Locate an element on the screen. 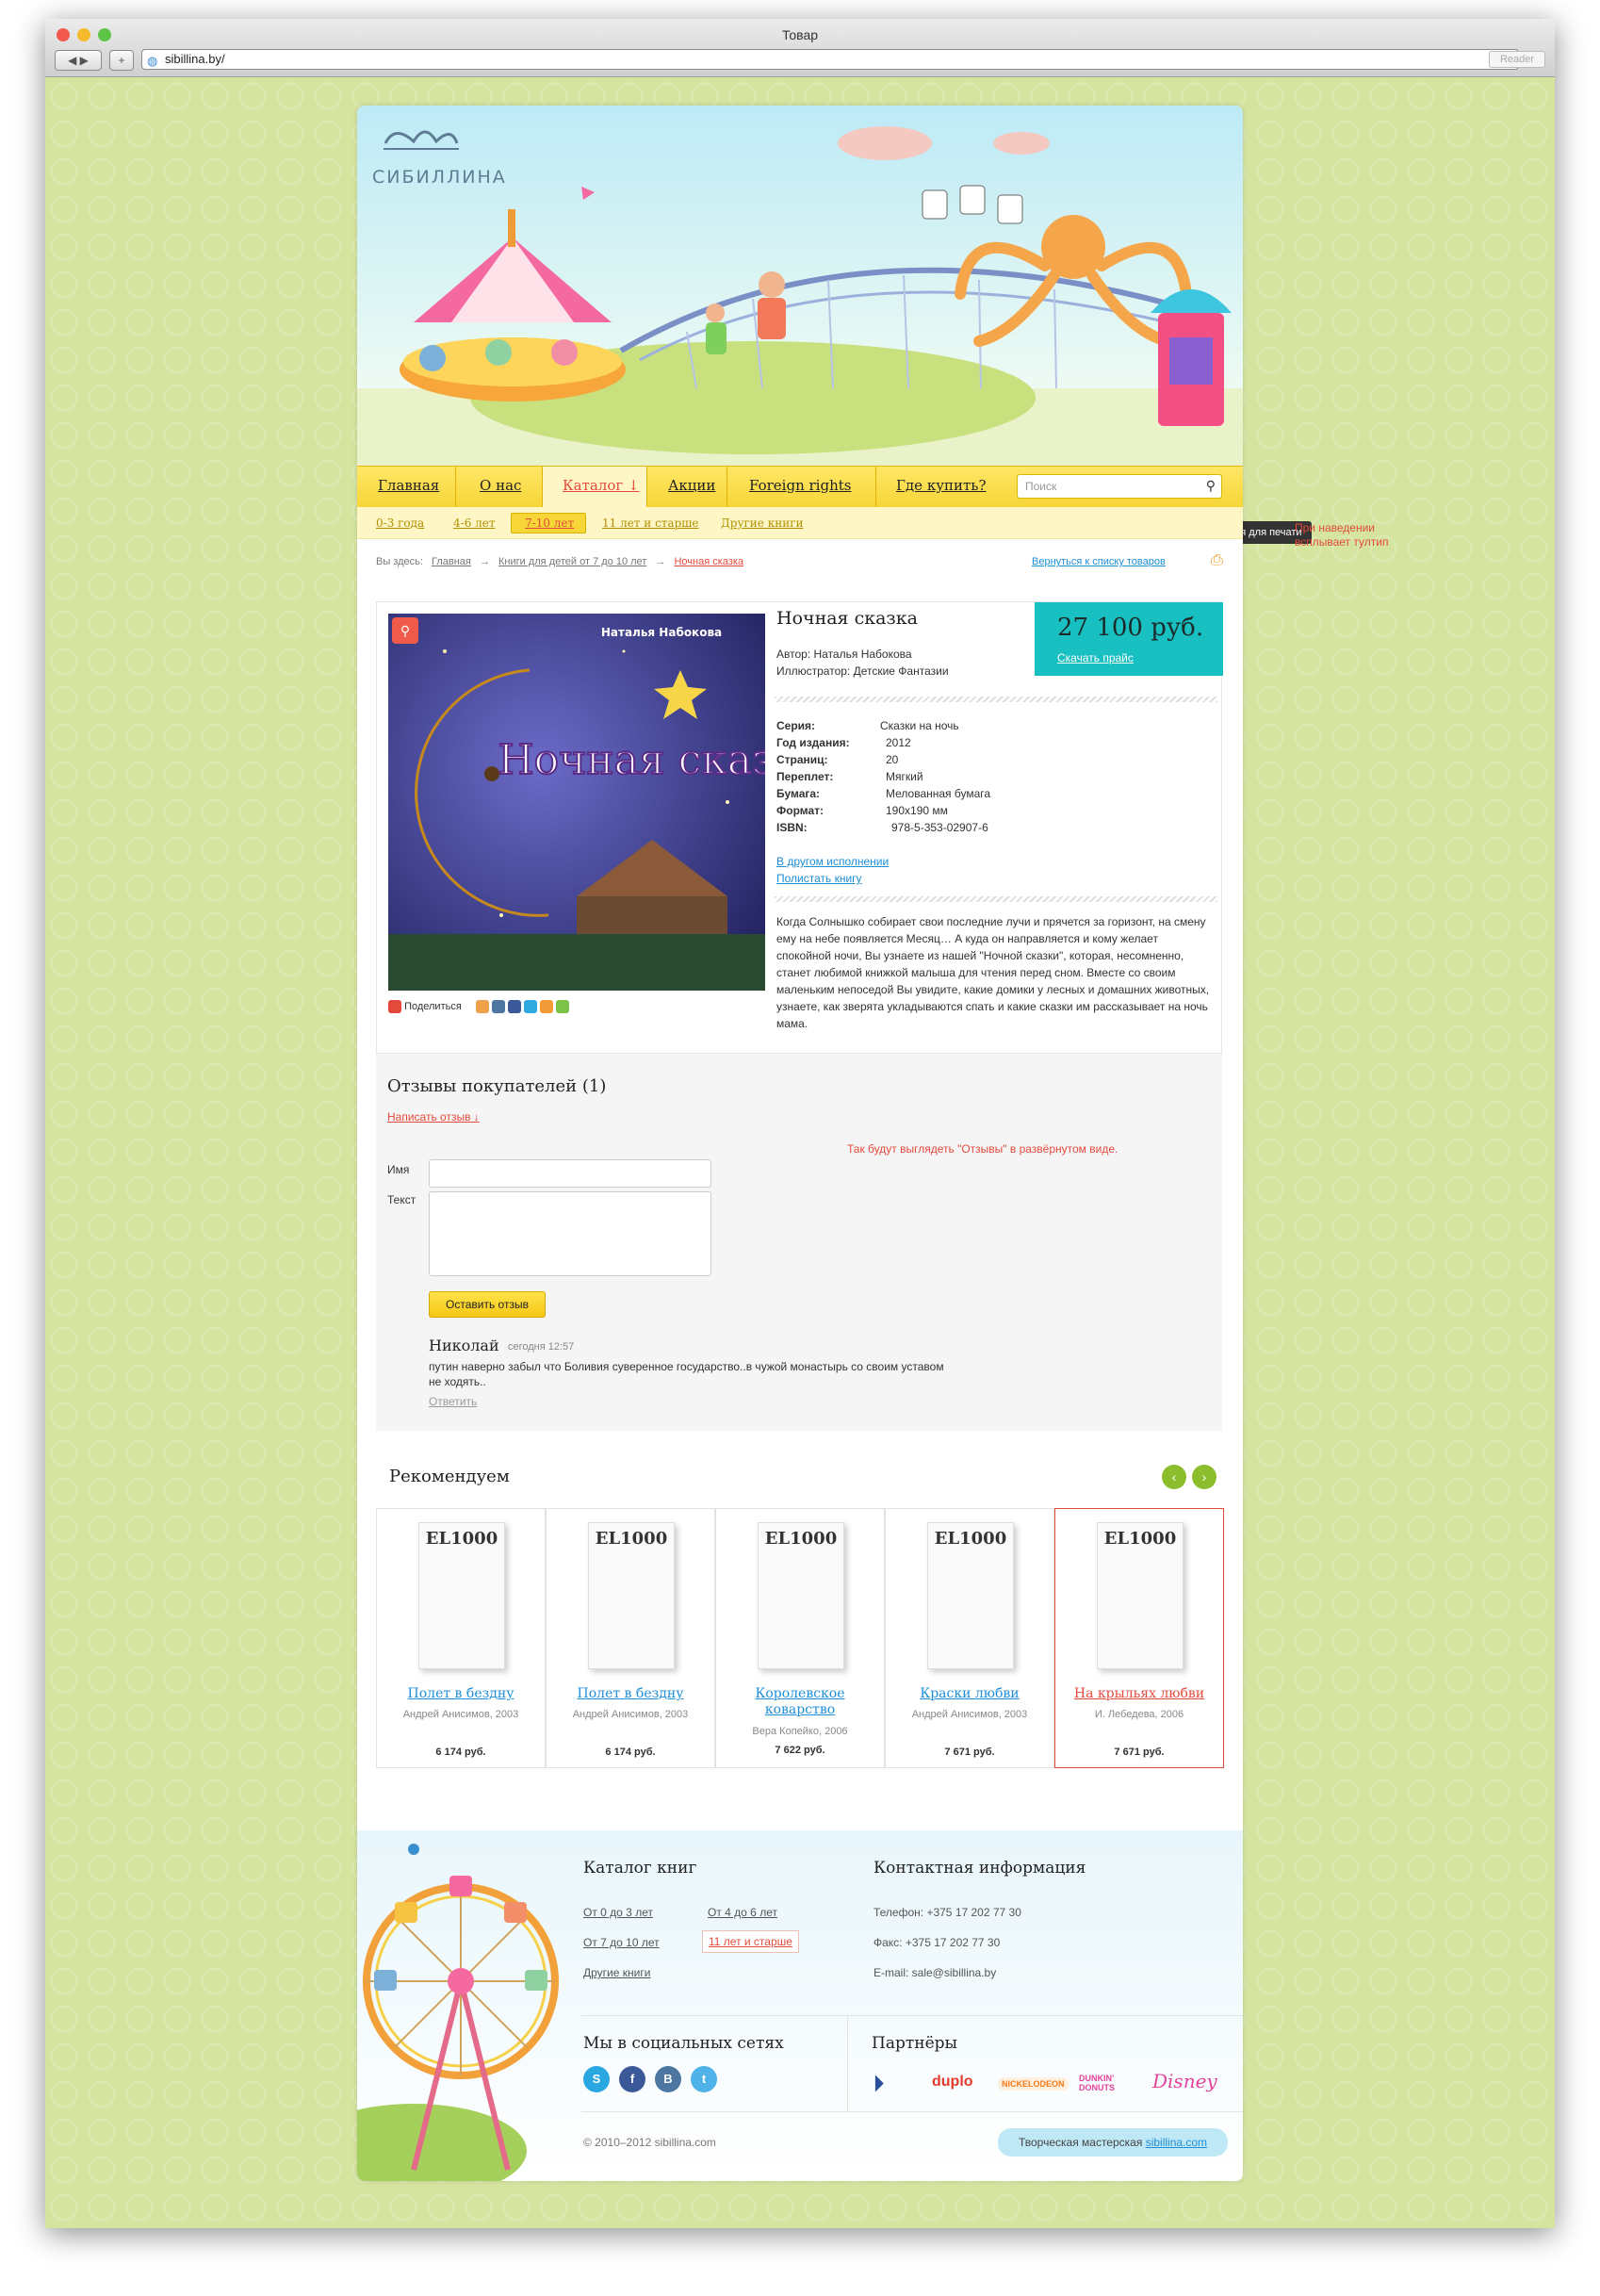 The image size is (1600, 2296). submit-review-button: Оставить отзыв is located at coordinates (487, 1304).